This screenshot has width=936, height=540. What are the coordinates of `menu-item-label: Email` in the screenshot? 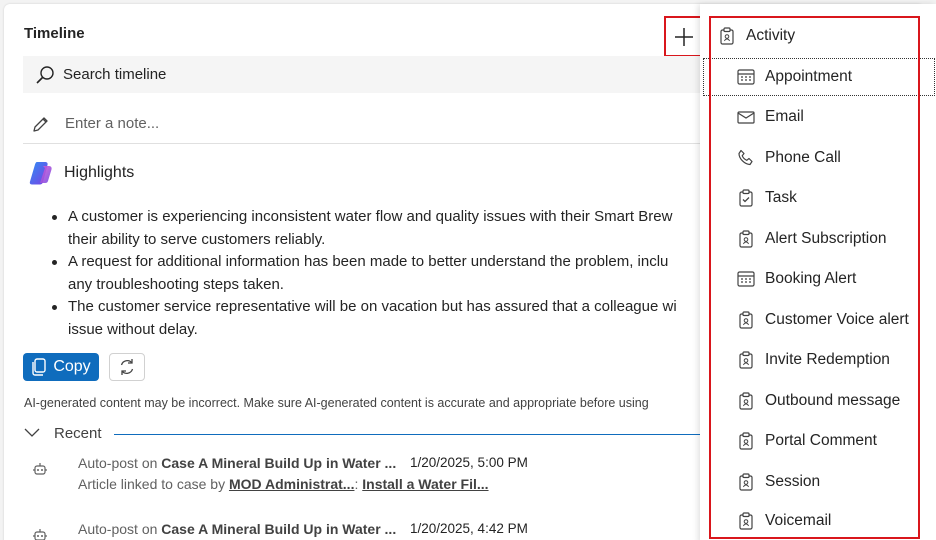 It's located at (784, 116).